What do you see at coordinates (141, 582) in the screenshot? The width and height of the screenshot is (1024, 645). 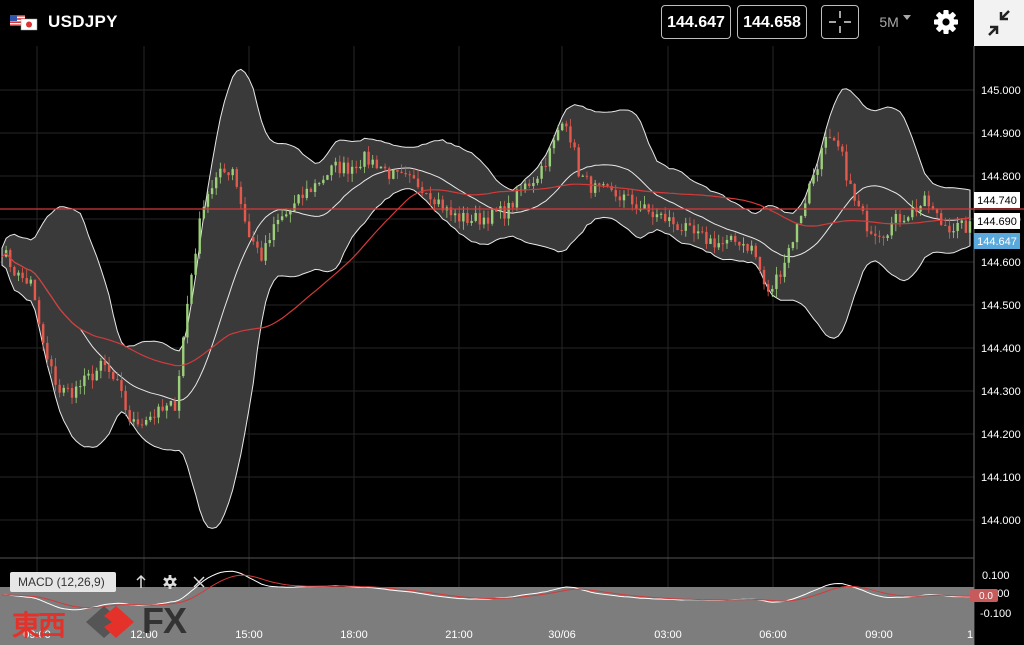 I see `arrow-up-icon` at bounding box center [141, 582].